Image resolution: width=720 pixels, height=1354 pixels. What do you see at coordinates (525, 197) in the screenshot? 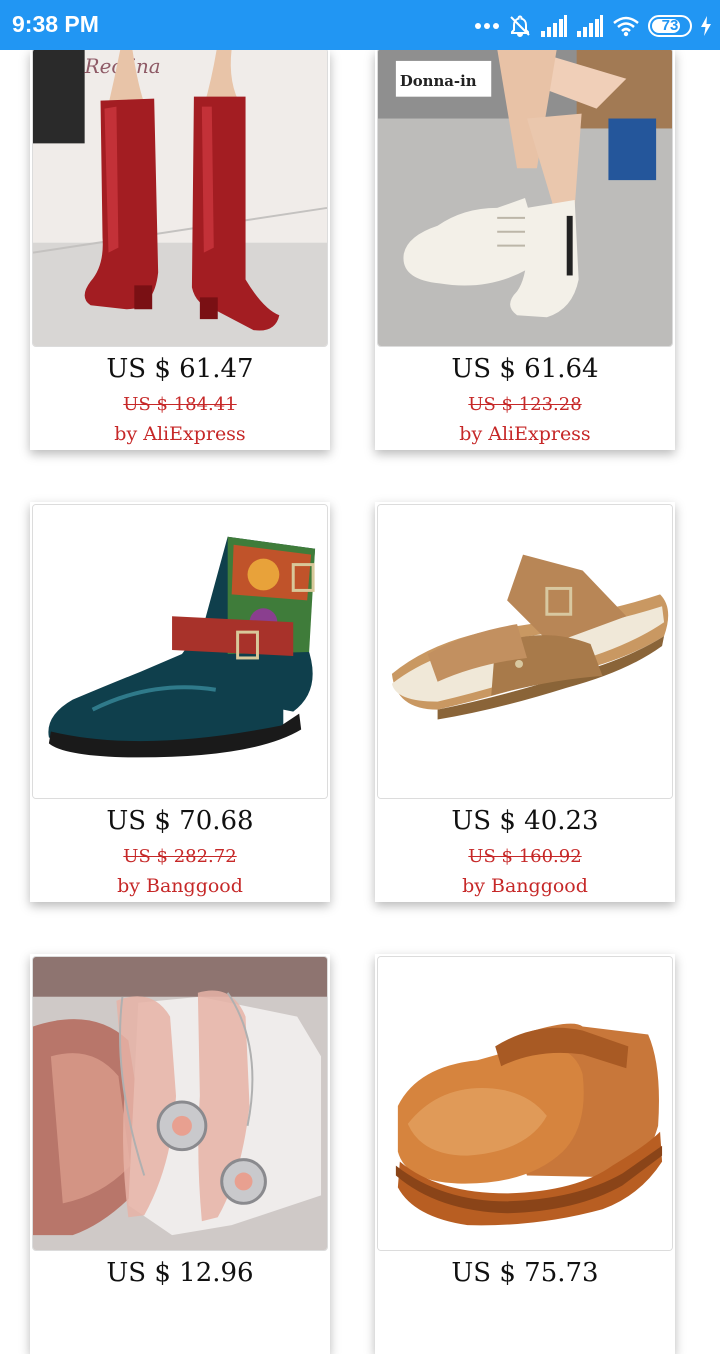
I see `product-image: Donna-in` at bounding box center [525, 197].